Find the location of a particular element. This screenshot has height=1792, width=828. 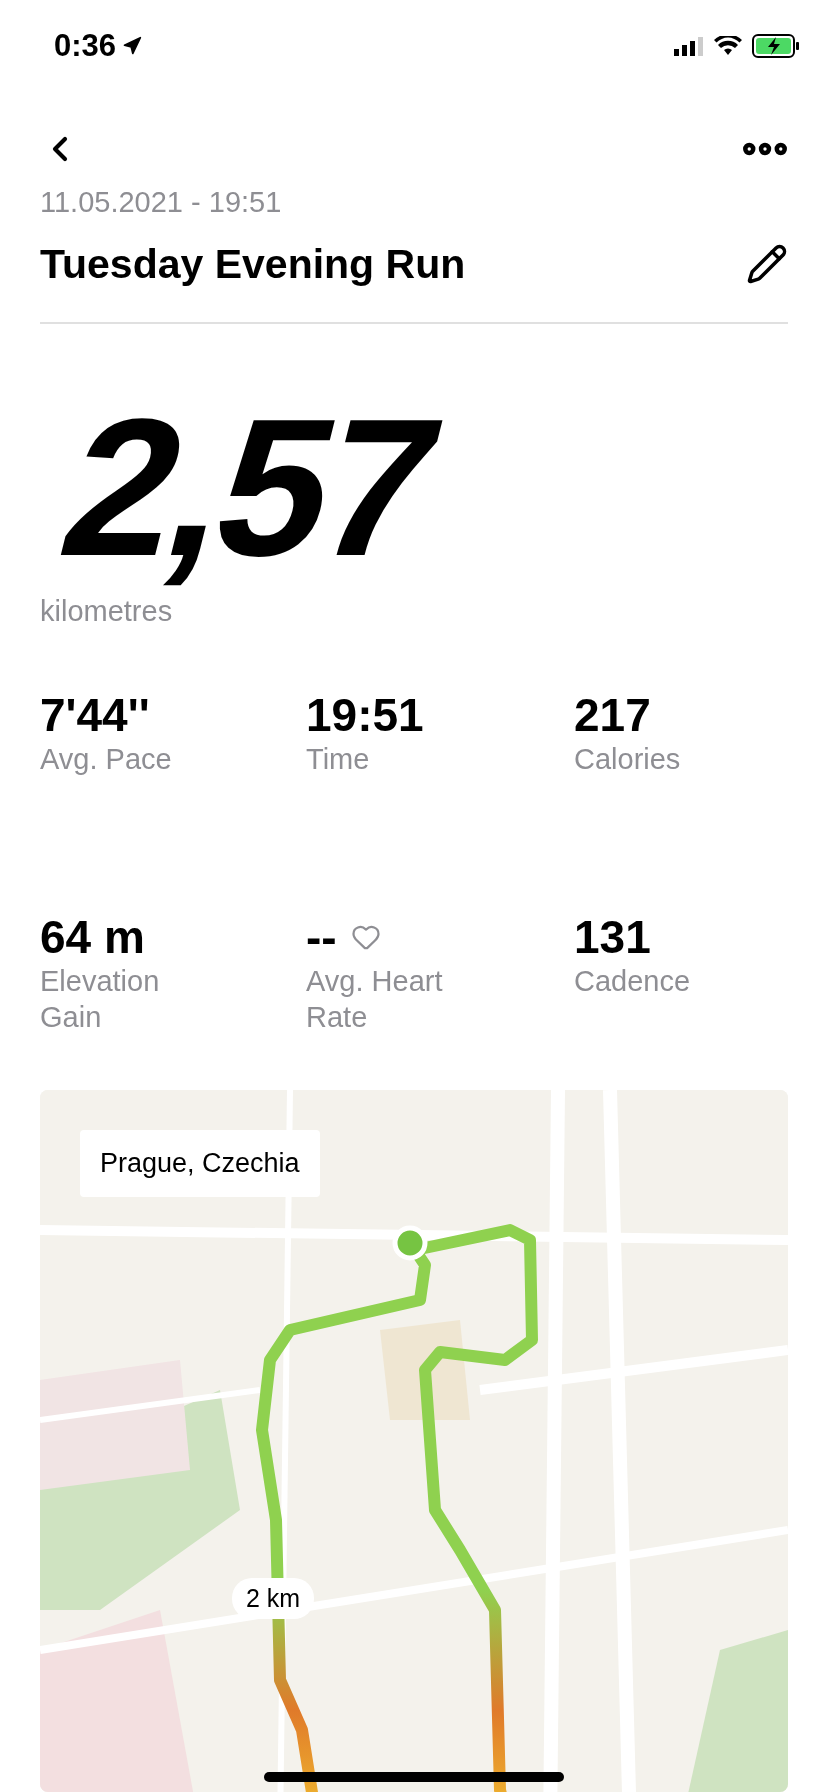

signal-icon is located at coordinates (689, 45).